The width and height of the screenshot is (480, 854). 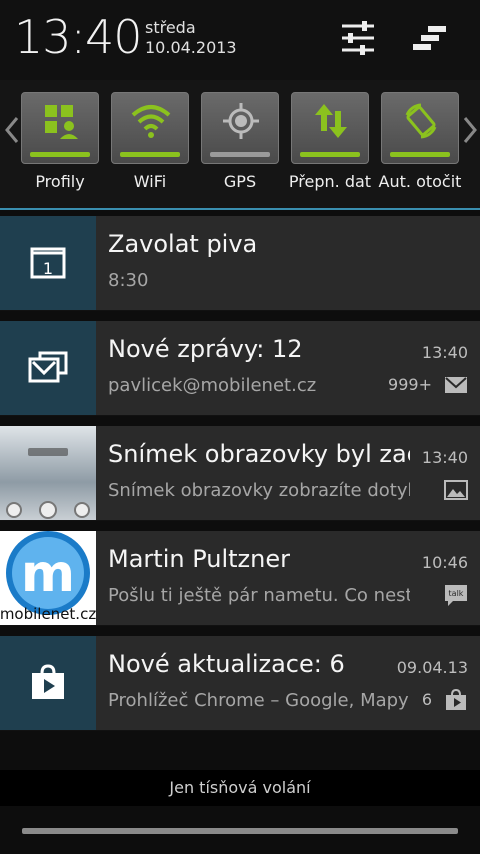 I want to click on data-switch-icon, so click(x=331, y=121).